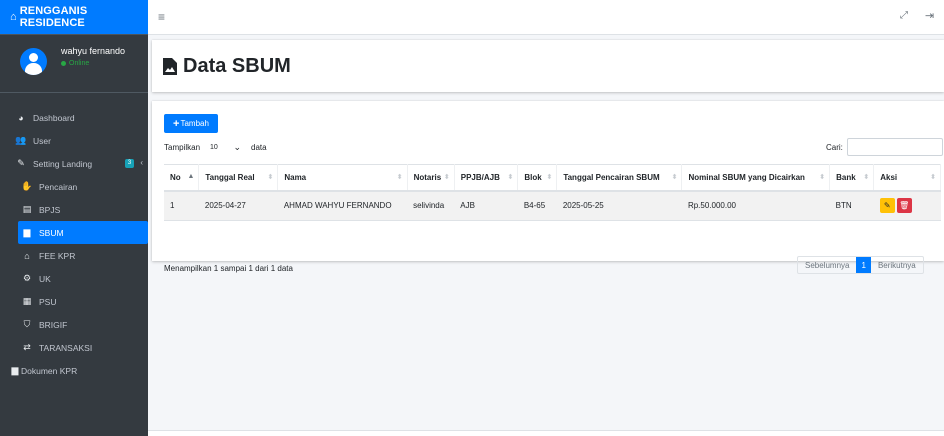 The height and width of the screenshot is (436, 944). Describe the element at coordinates (176, 123) in the screenshot. I see `plus-icon: +` at that location.